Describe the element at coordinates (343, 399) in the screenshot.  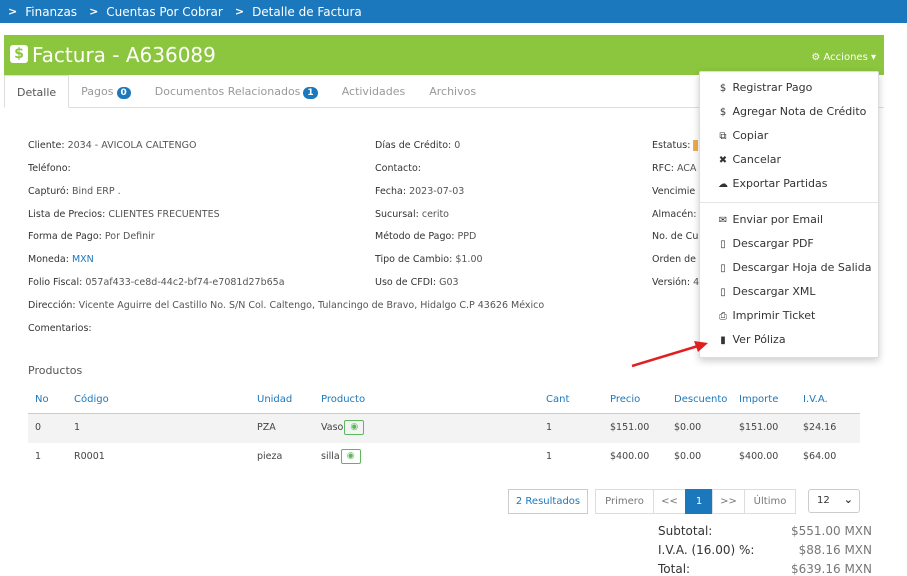
I see `column-header: Producto` at that location.